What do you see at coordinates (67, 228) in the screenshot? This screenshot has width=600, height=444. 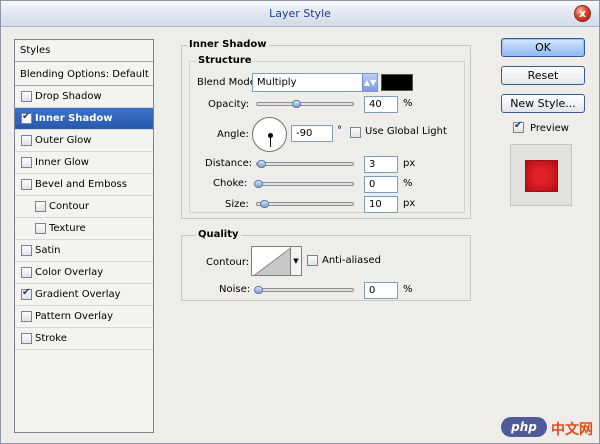 I see `style-item-label: Texture` at bounding box center [67, 228].